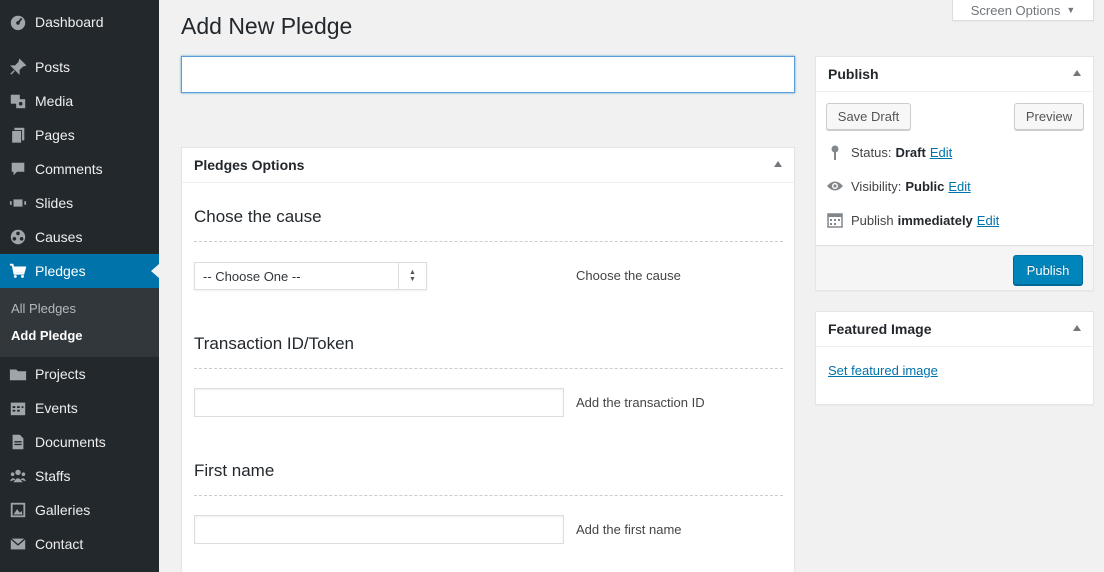 Image resolution: width=1104 pixels, height=572 pixels. Describe the element at coordinates (79, 101) in the screenshot. I see `menu-item-media: Media` at that location.